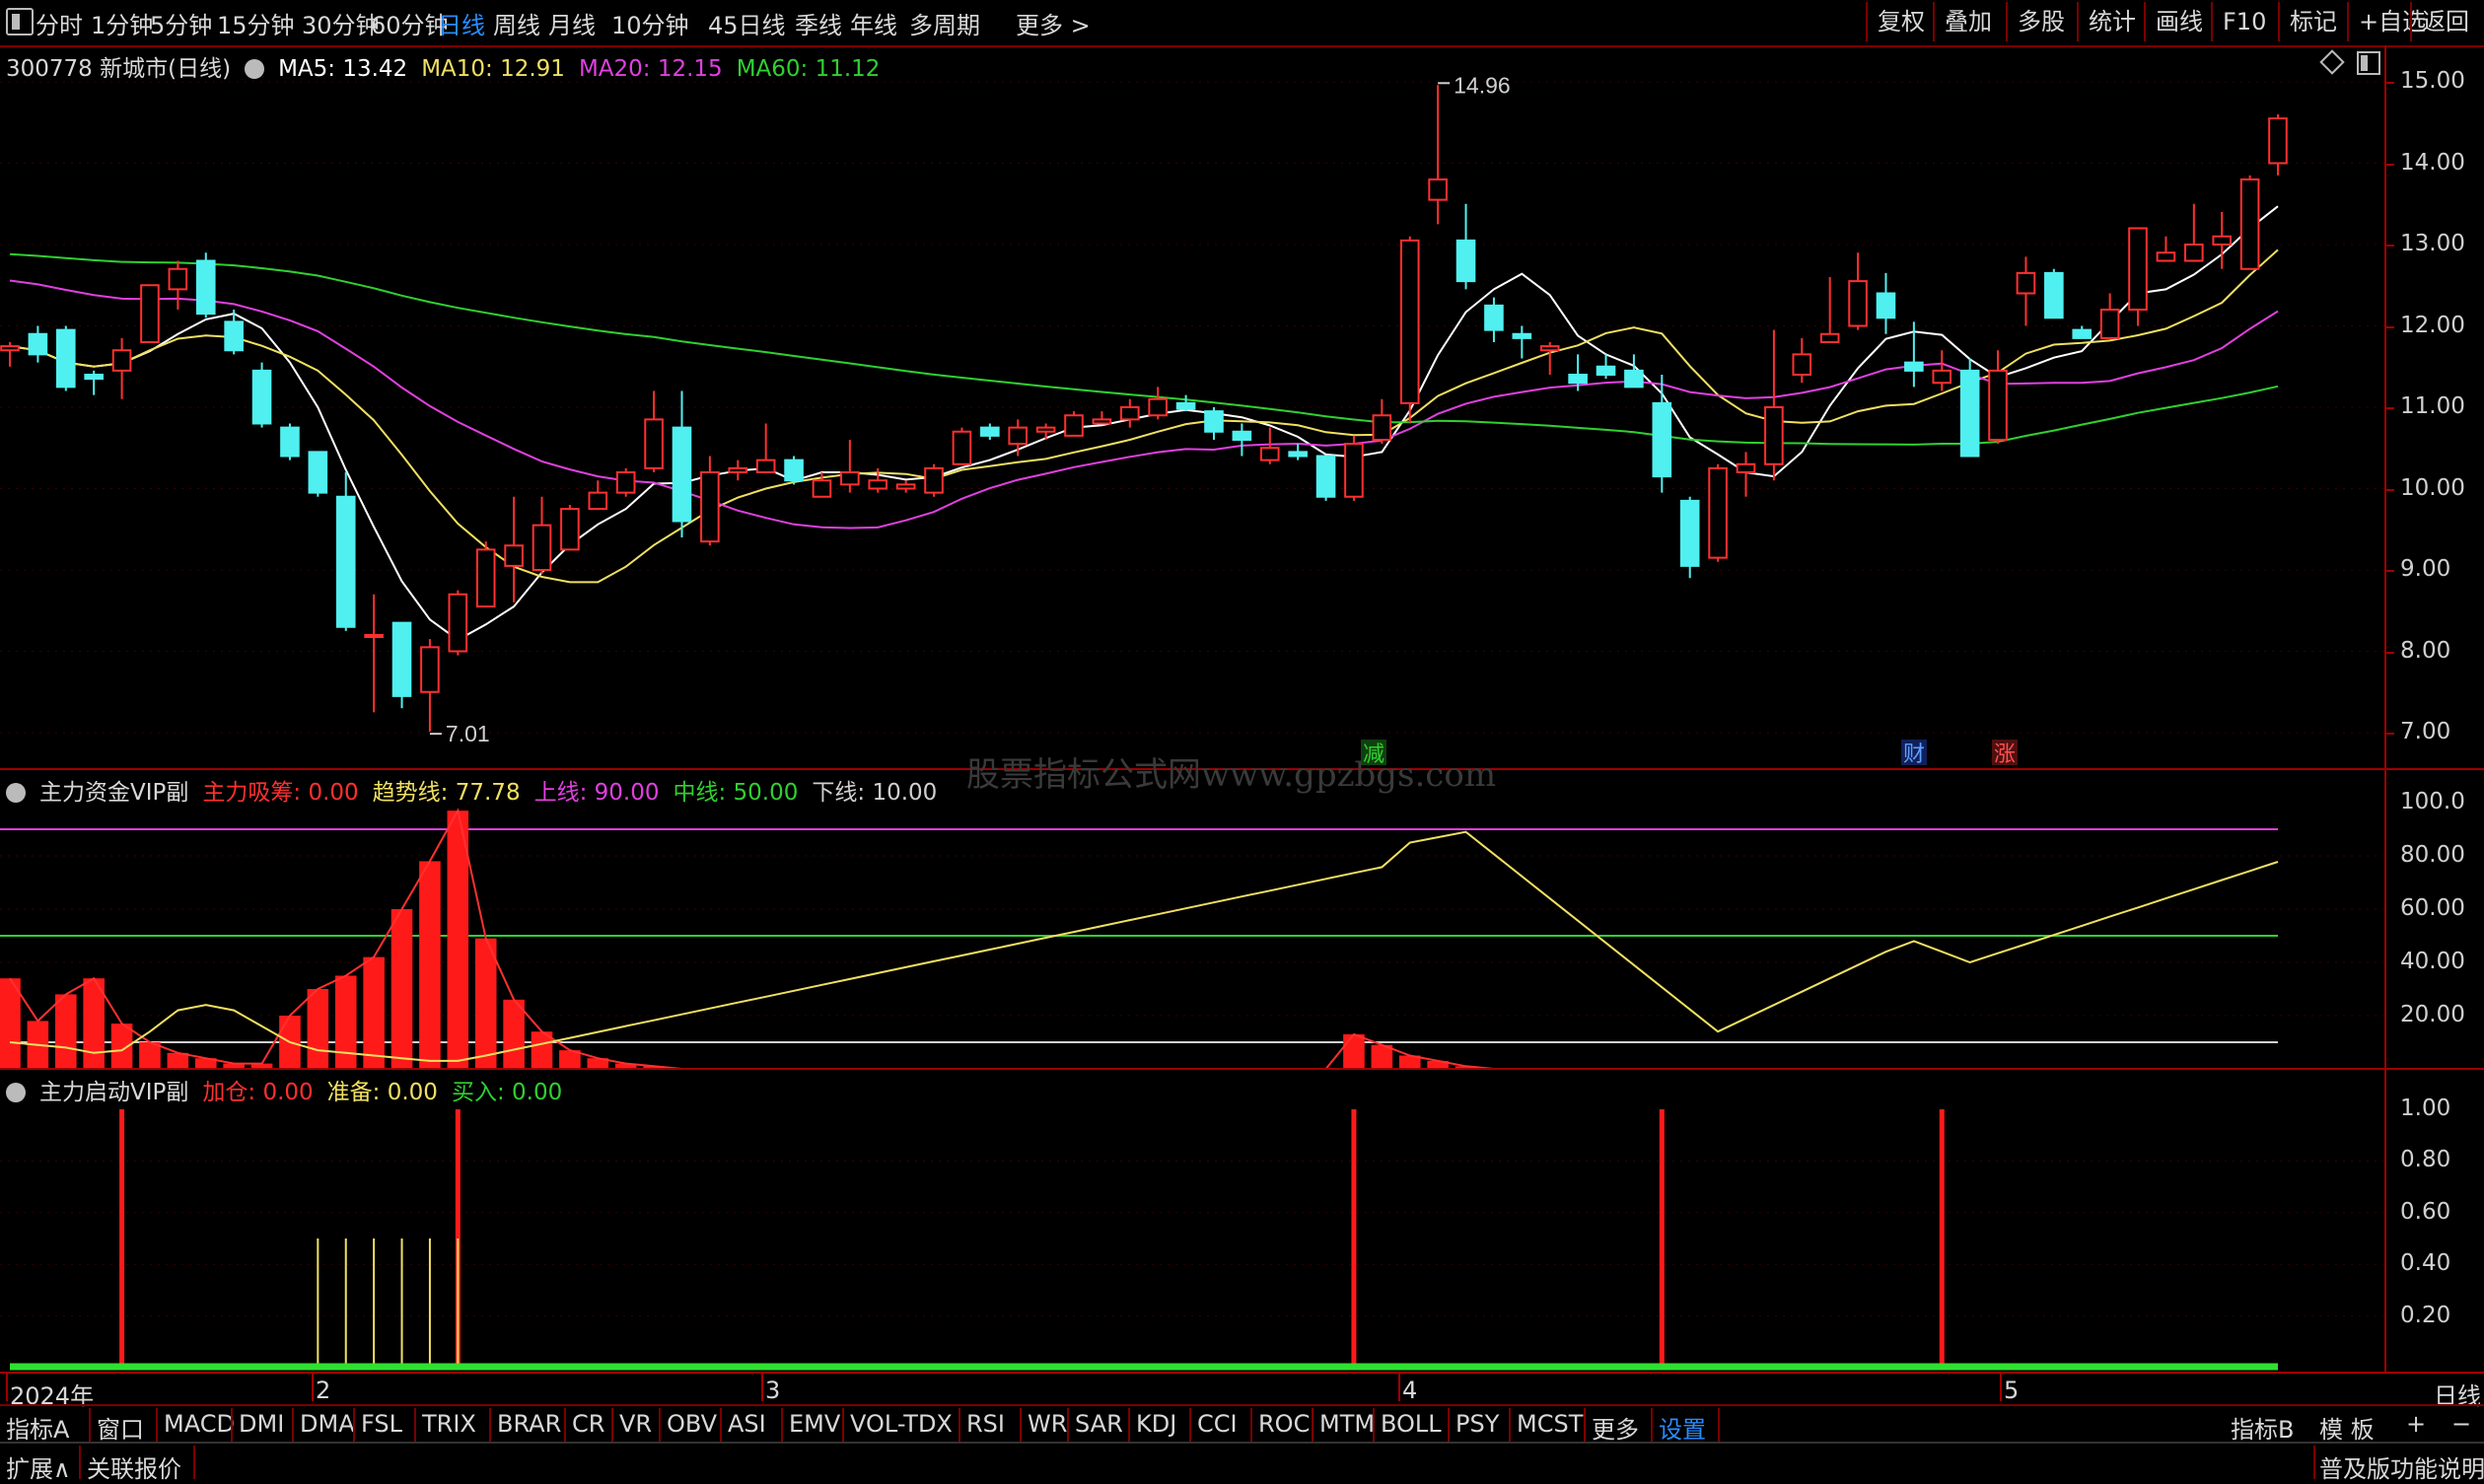 Image resolution: width=2484 pixels, height=1484 pixels. Describe the element at coordinates (199, 1424) in the screenshot. I see `indicator-tab-2: MACD` at that location.